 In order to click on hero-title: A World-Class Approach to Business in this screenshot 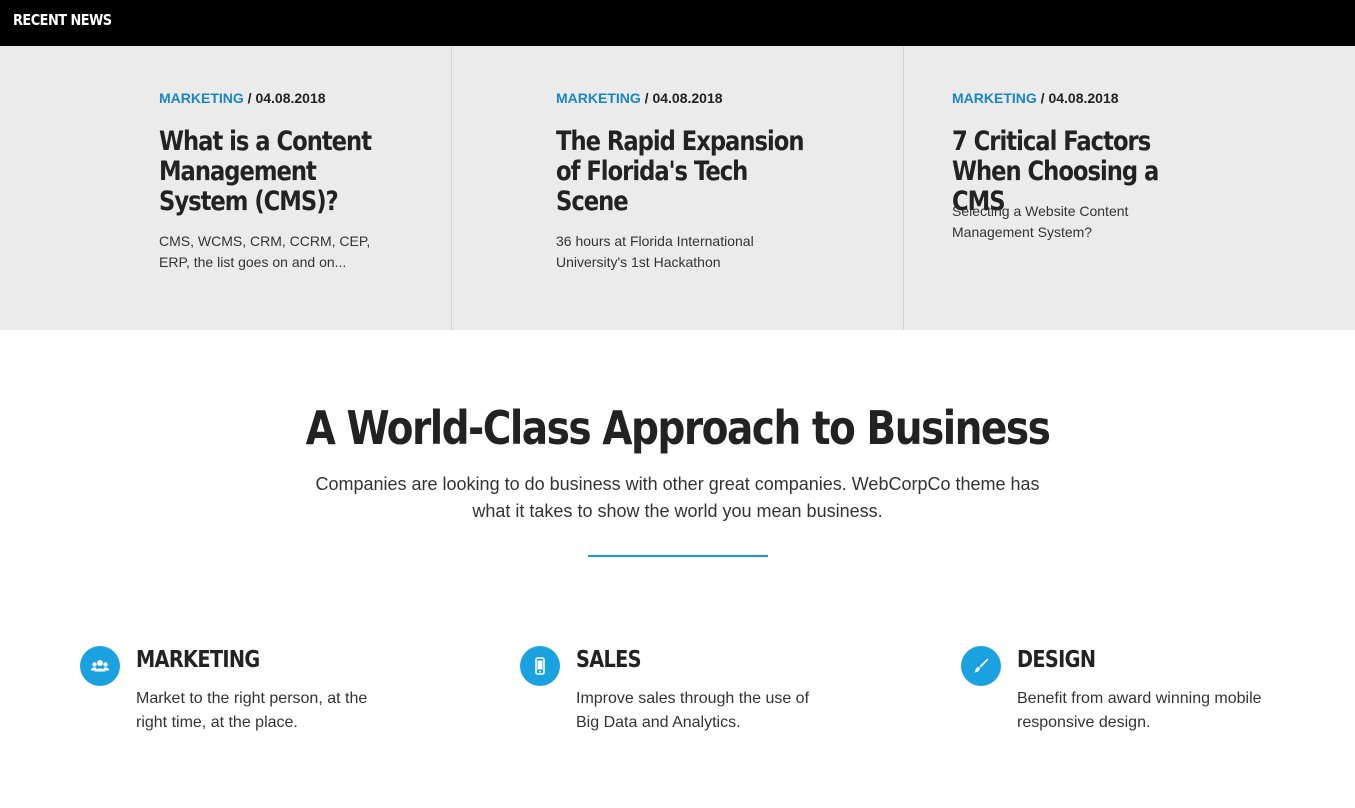, I will do `click(677, 428)`.